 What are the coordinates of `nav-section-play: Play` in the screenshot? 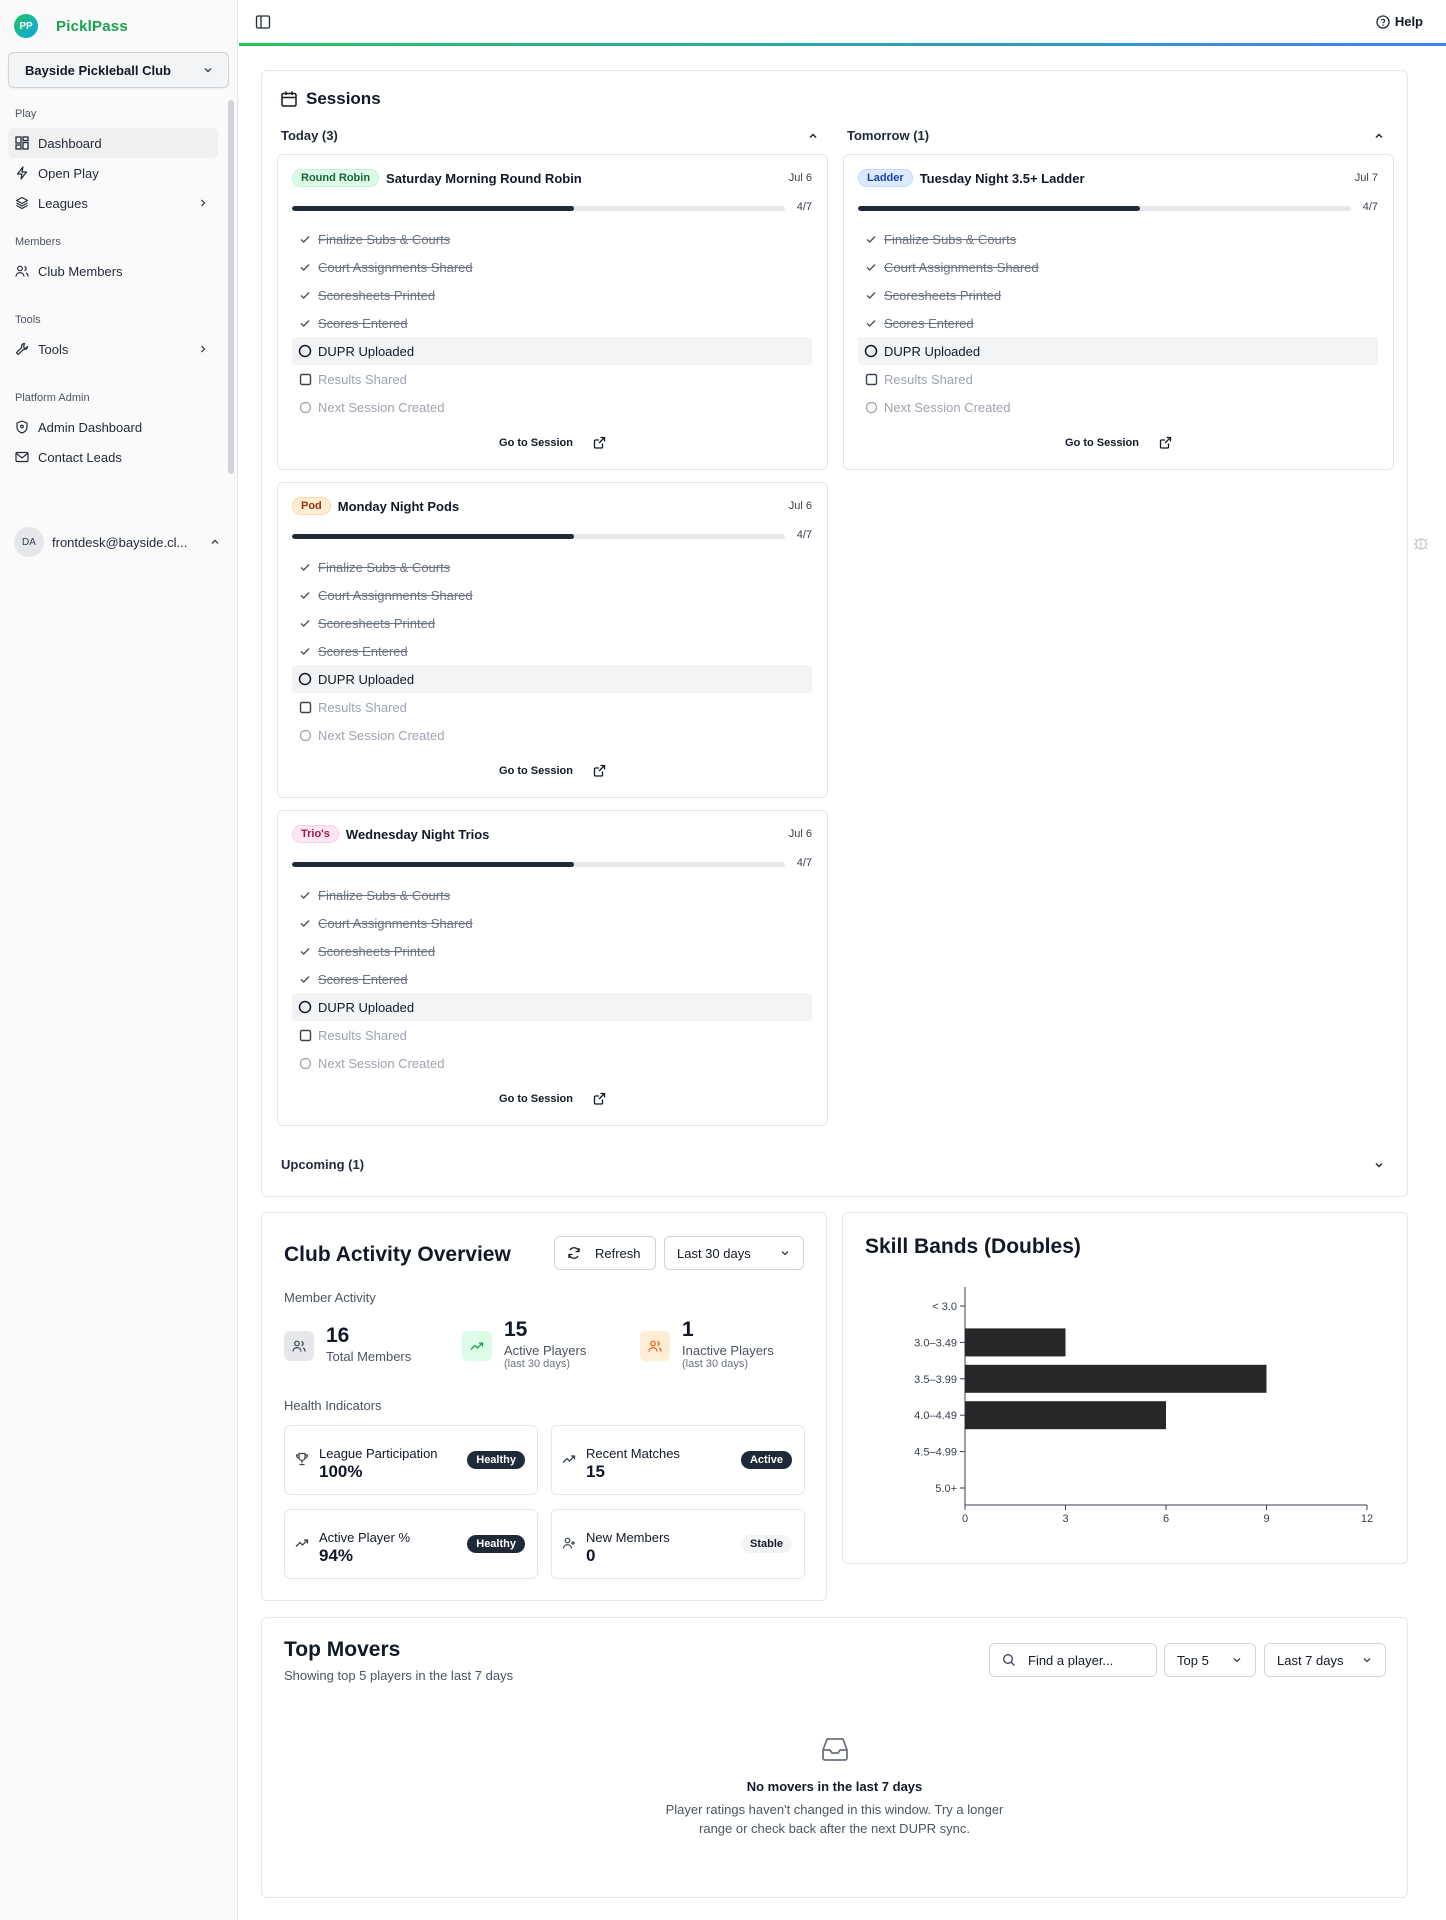 It's located at (26, 114).